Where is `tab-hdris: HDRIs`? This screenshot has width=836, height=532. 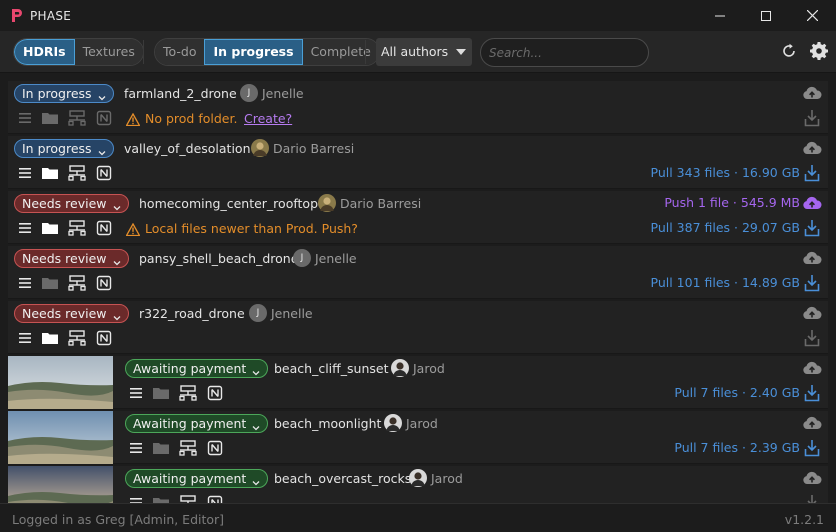
tab-hdris: HDRIs is located at coordinates (44, 52).